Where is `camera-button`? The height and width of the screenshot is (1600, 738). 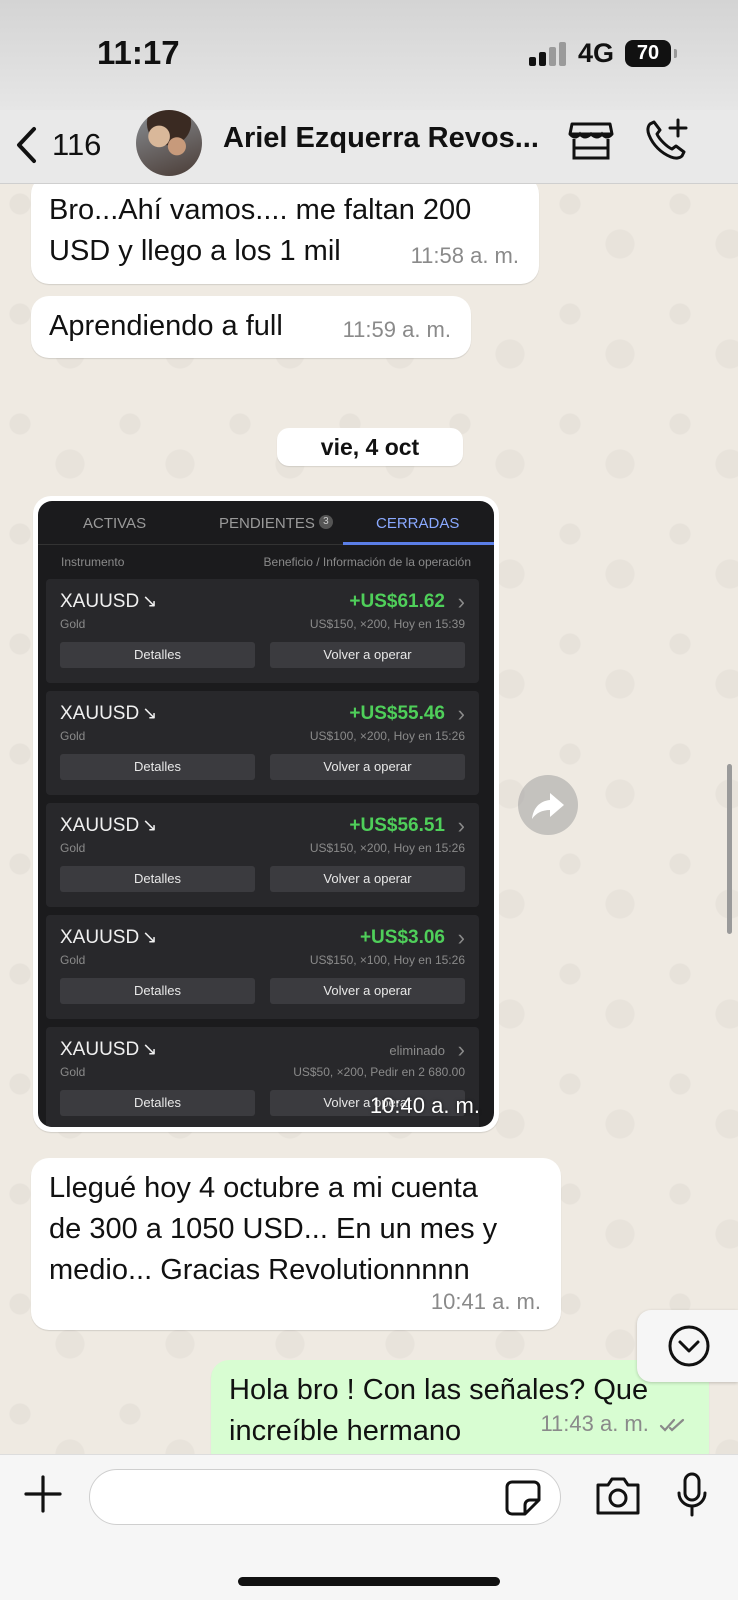 camera-button is located at coordinates (618, 1498).